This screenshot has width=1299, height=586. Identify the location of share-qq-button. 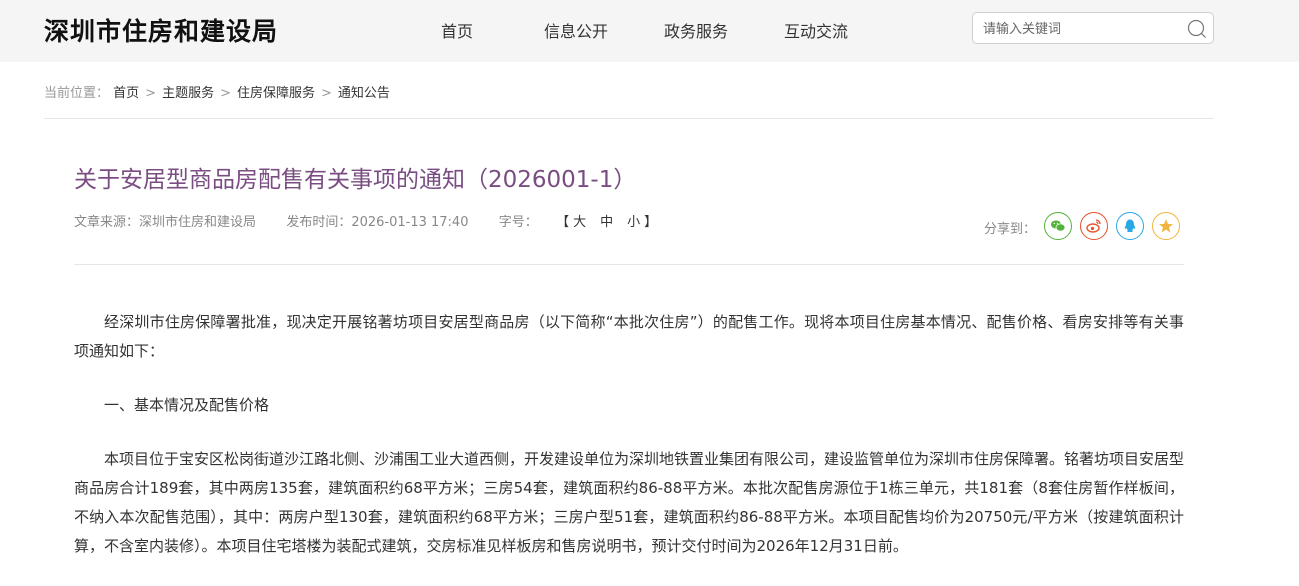
(1130, 226).